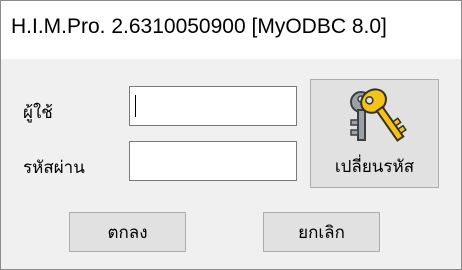  What do you see at coordinates (135, 106) in the screenshot?
I see `text-caret` at bounding box center [135, 106].